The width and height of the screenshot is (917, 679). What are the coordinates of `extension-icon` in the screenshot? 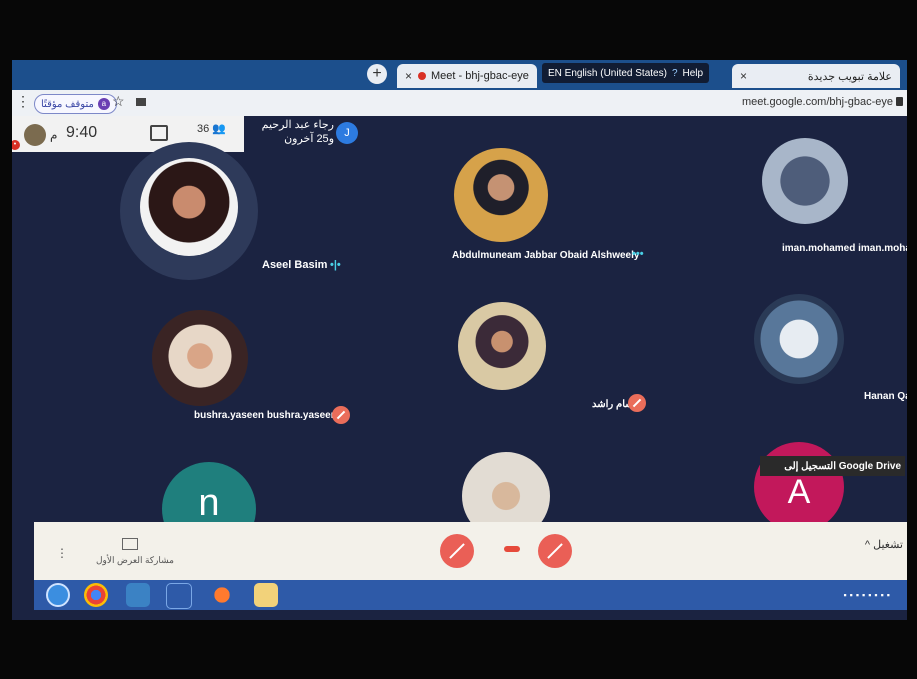 It's located at (141, 102).